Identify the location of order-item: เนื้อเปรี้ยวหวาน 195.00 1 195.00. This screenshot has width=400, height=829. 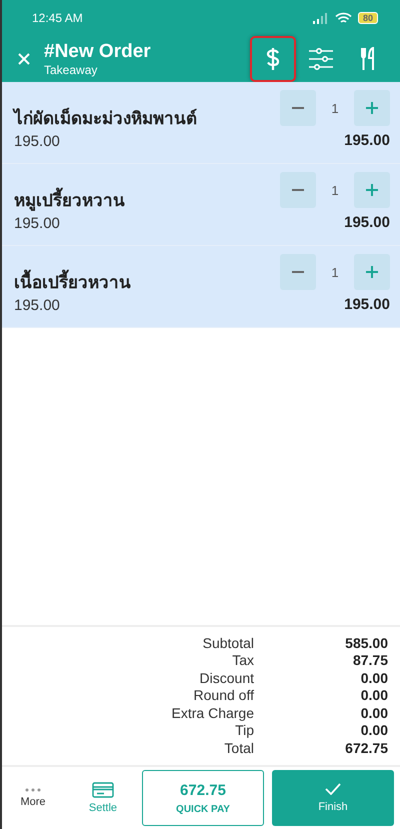
(201, 287).